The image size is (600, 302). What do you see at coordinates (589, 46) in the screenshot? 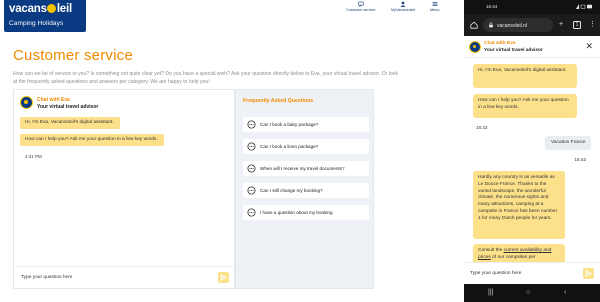
I see `close-icon: ✕` at bounding box center [589, 46].